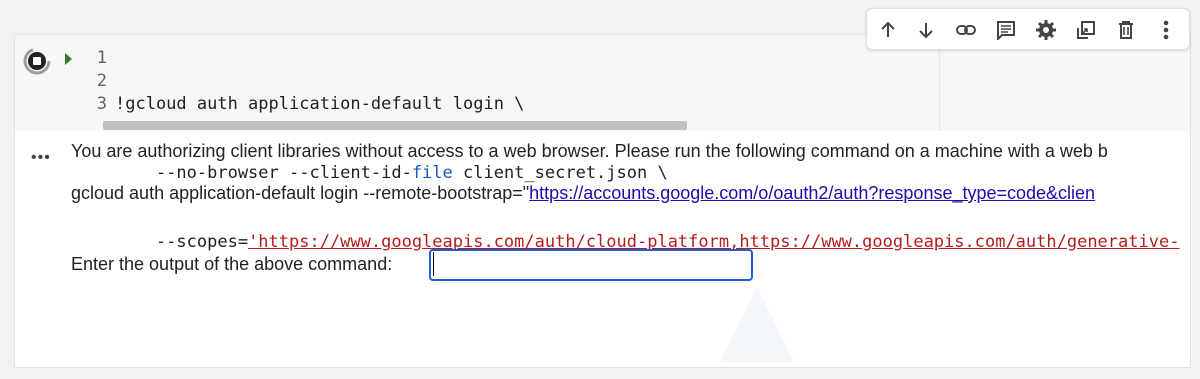 This screenshot has width=1200, height=379. I want to click on caret-right-icon, so click(68, 59).